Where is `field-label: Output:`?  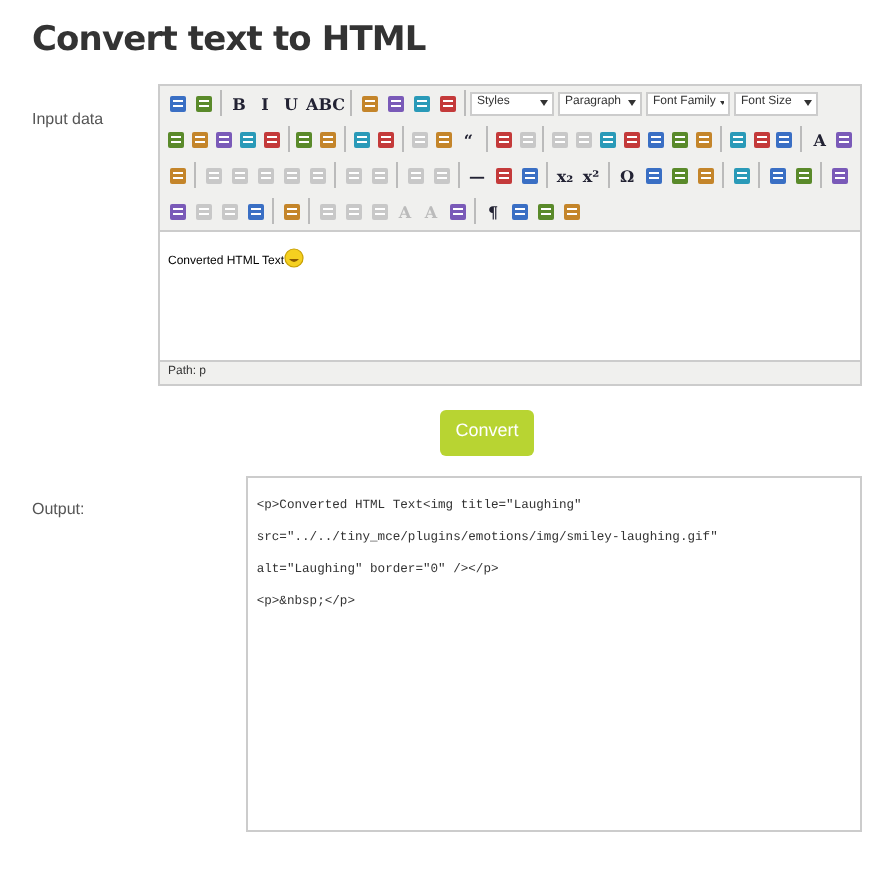 field-label: Output: is located at coordinates (58, 508).